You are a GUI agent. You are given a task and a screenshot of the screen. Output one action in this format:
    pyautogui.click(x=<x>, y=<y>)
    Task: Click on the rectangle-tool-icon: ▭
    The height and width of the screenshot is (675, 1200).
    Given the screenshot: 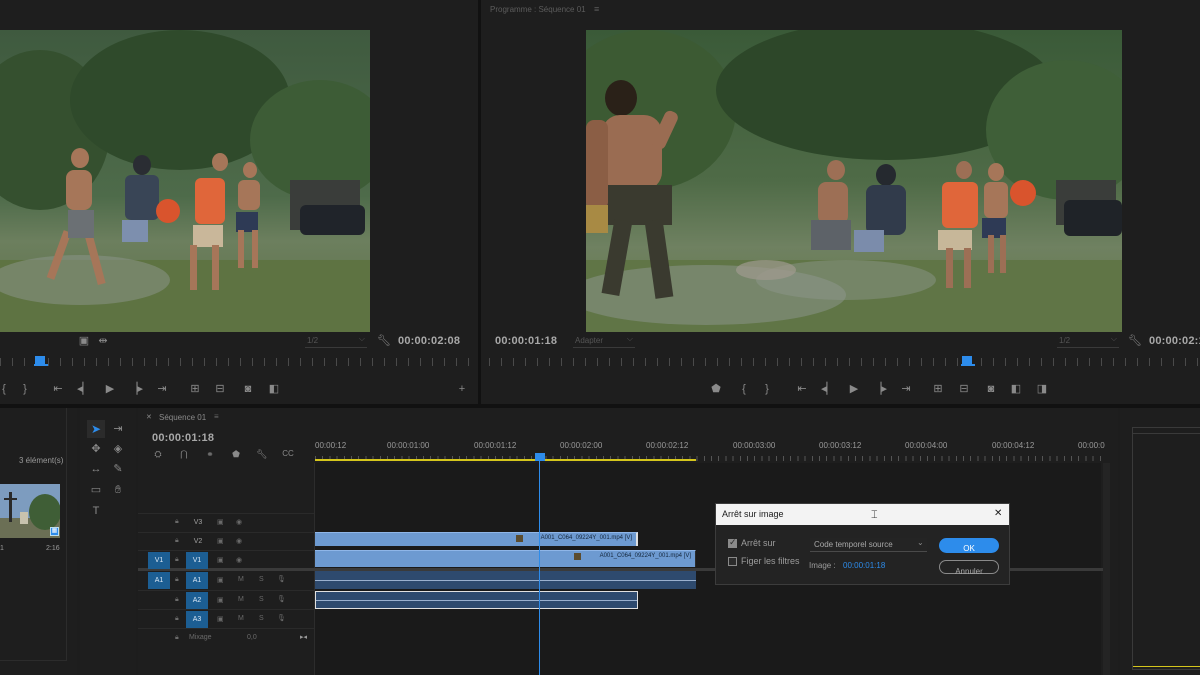 What is the action you would take?
    pyautogui.click(x=96, y=490)
    